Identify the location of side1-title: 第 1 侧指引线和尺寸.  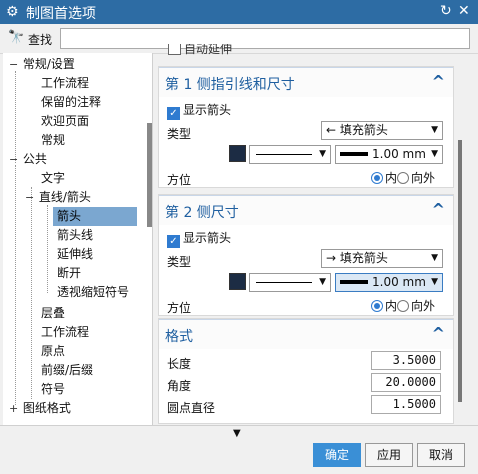
(230, 85).